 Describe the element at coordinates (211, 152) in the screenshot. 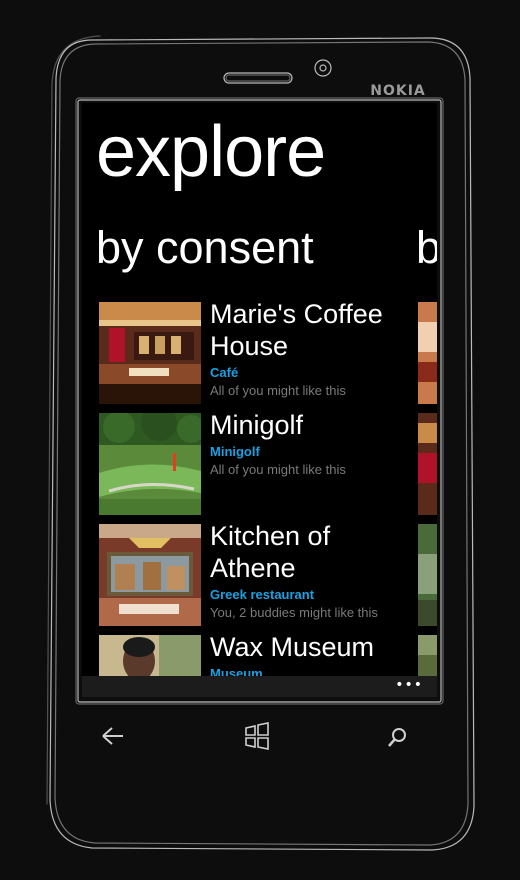

I see `page-title: explore` at that location.